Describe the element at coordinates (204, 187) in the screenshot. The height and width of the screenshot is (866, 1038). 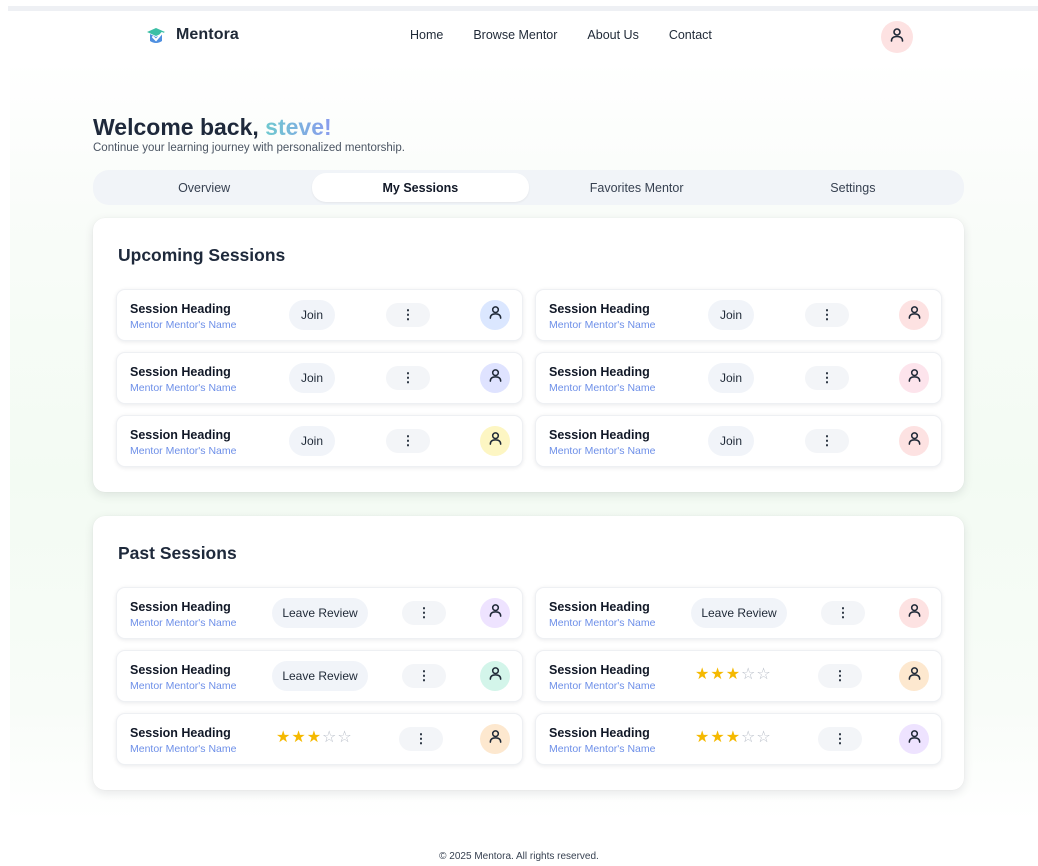
I see `tab-overview: Overview` at that location.